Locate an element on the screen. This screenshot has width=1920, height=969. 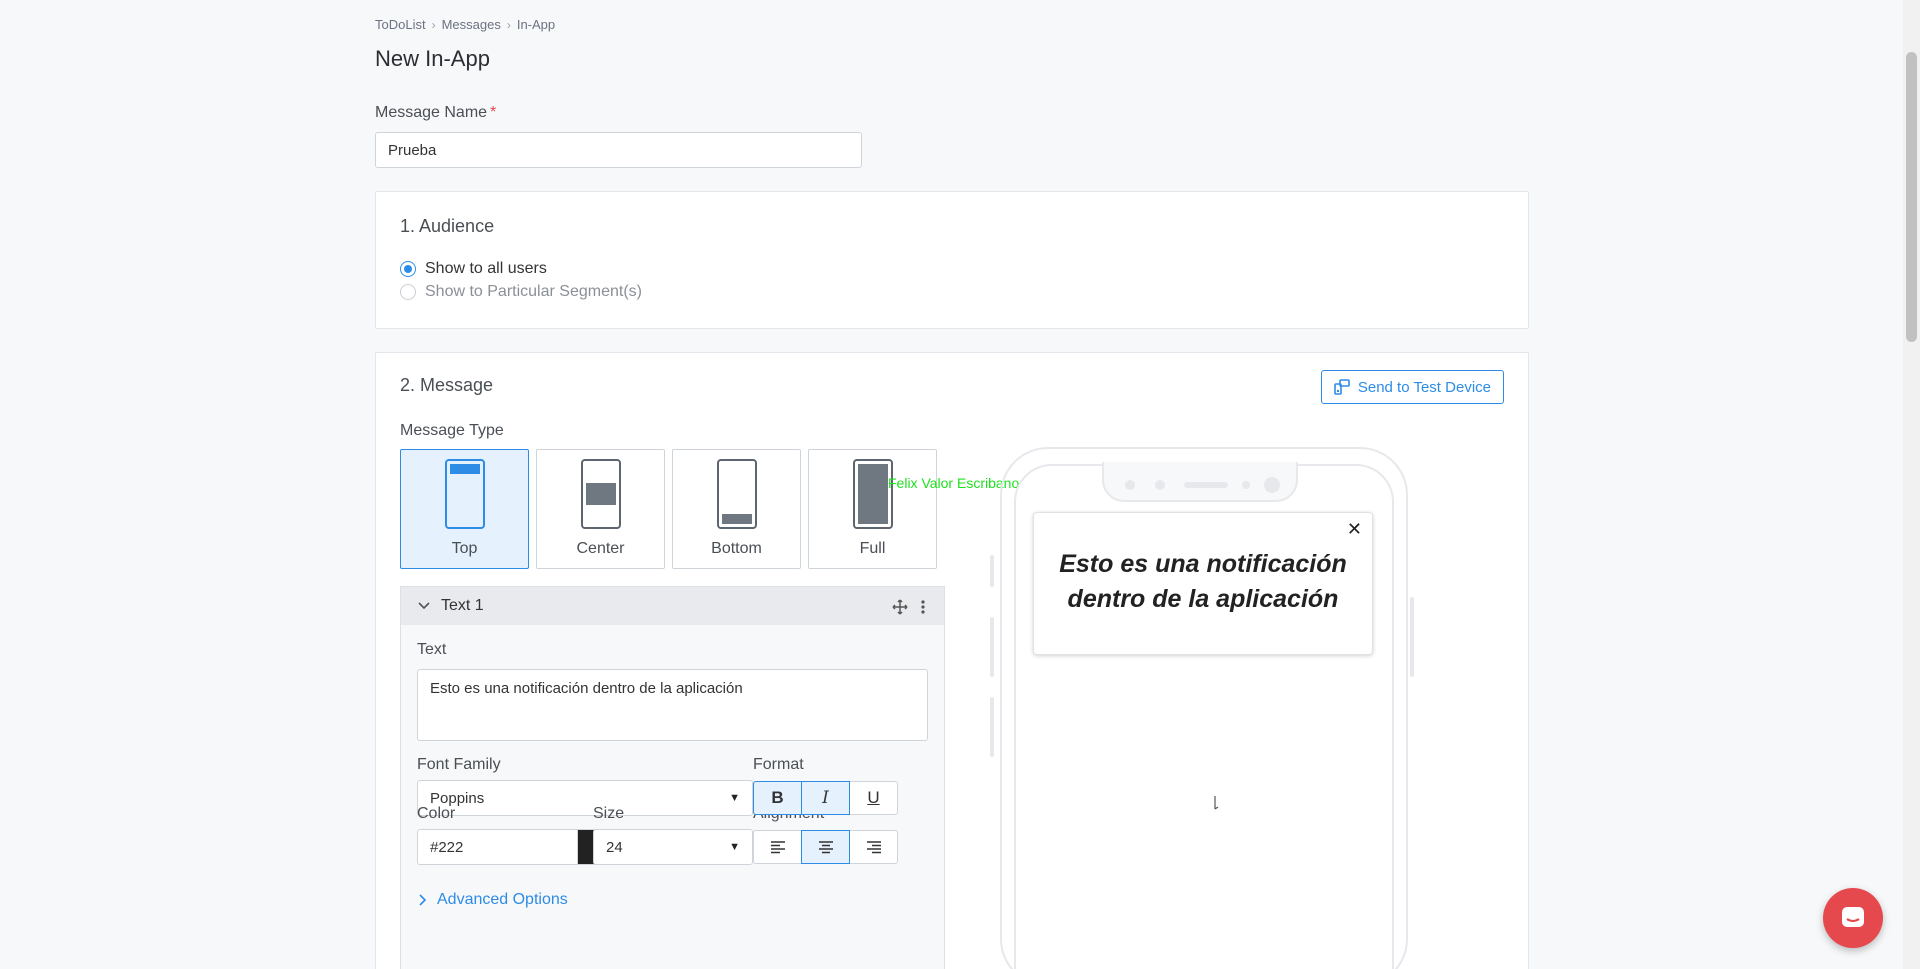
chat-launcher-button is located at coordinates (1853, 918).